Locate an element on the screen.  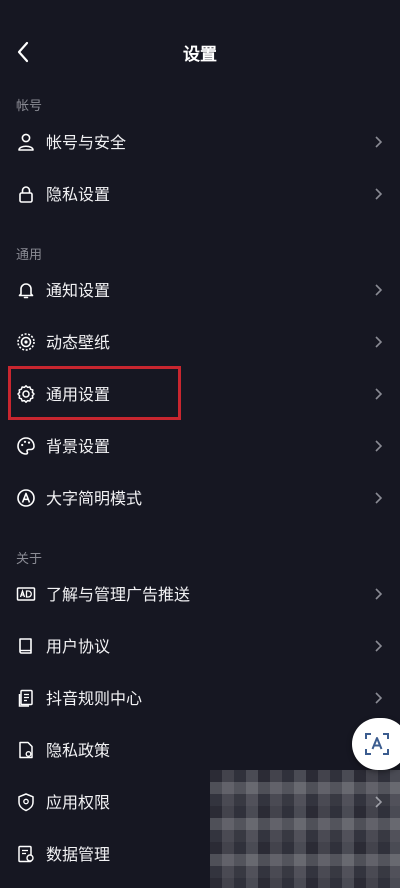
top-bar: 设置 is located at coordinates (200, 52).